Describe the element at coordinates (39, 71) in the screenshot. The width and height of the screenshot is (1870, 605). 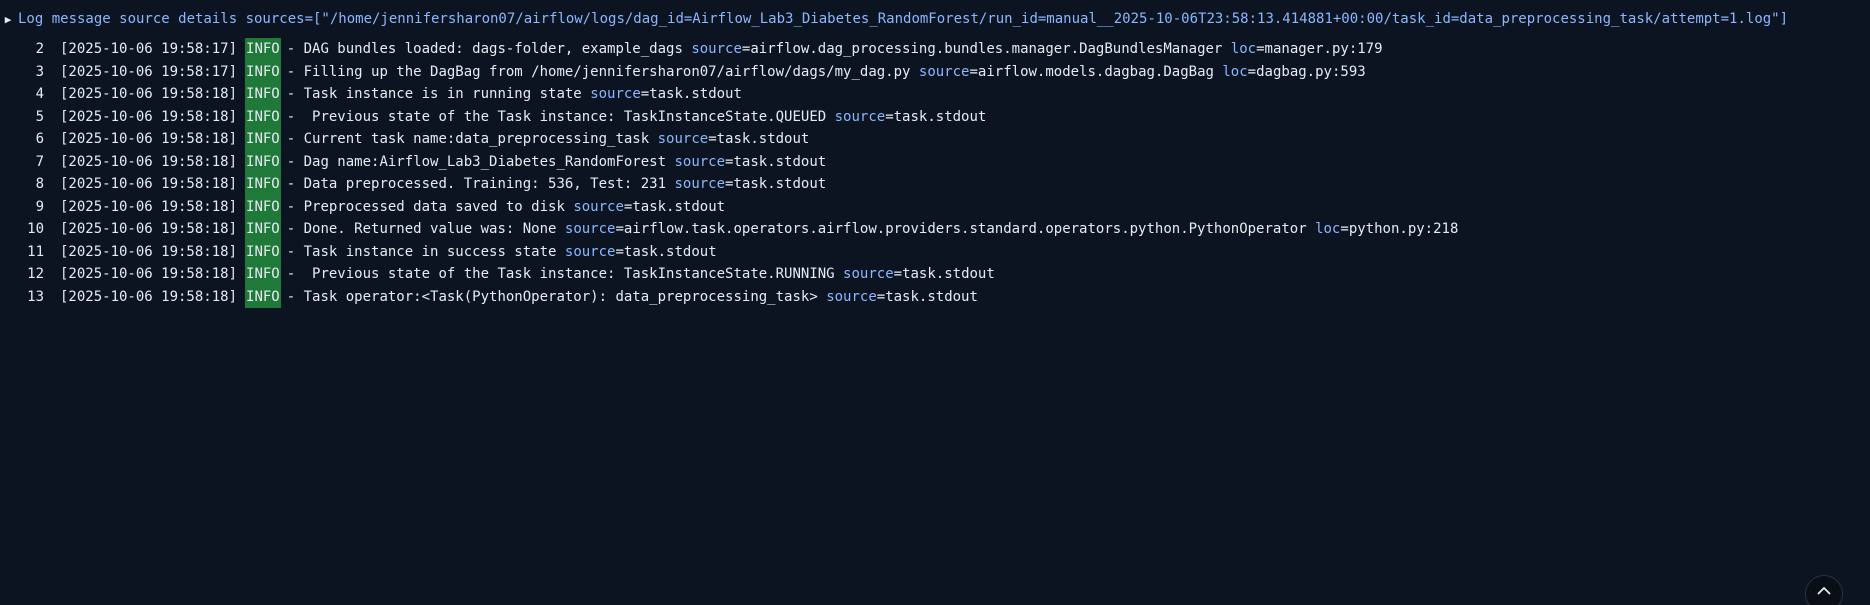
I see `line-number: 3` at that location.